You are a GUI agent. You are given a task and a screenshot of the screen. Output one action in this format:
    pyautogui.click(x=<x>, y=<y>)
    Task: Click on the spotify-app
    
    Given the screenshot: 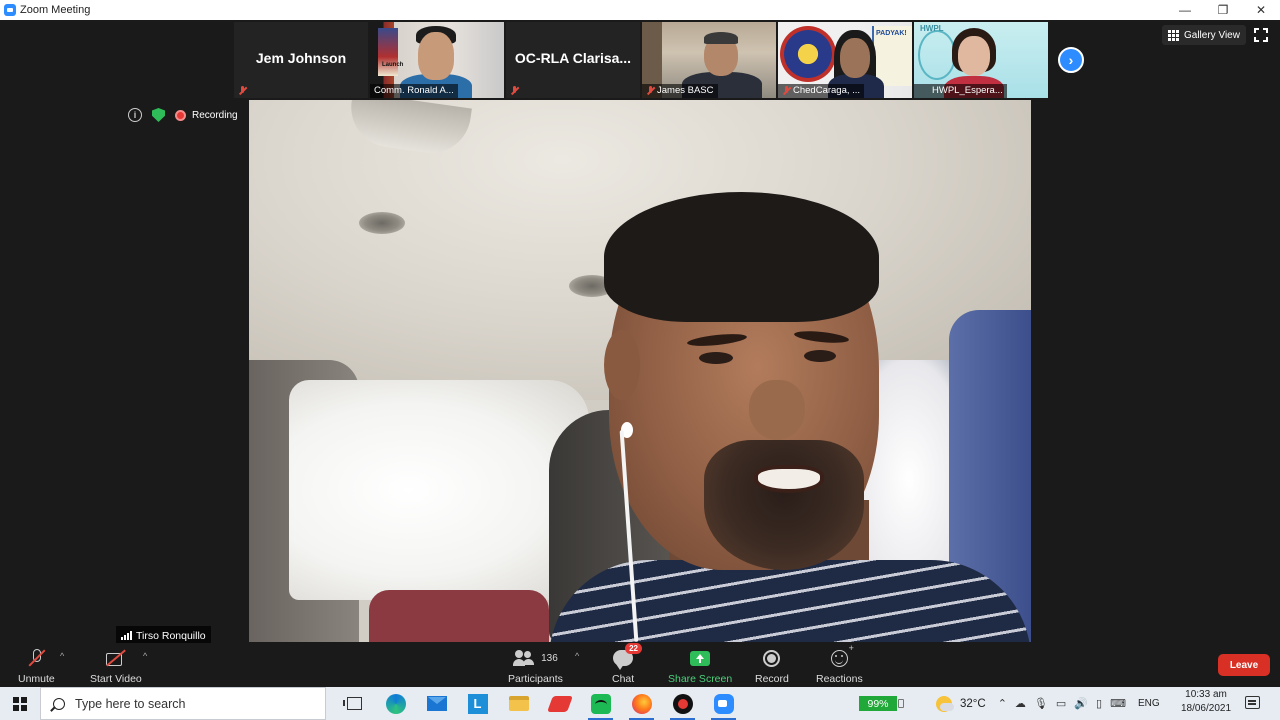 What is the action you would take?
    pyautogui.click(x=600, y=703)
    